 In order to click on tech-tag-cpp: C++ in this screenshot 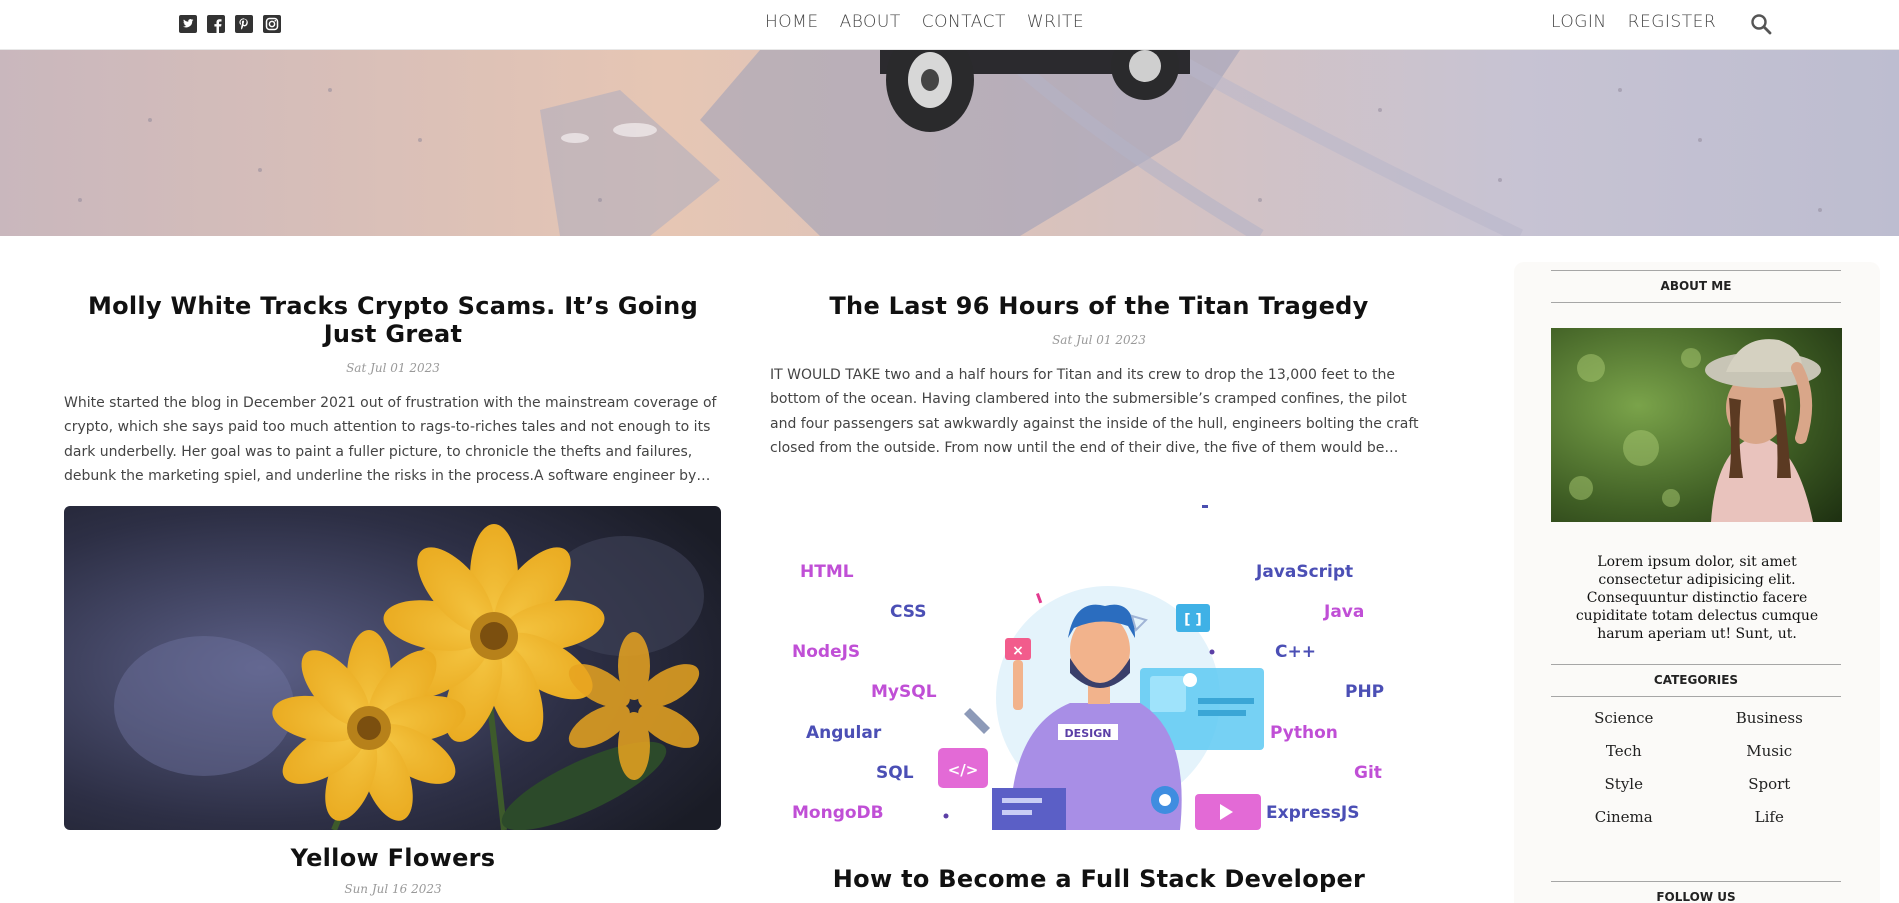, I will do `click(1295, 652)`.